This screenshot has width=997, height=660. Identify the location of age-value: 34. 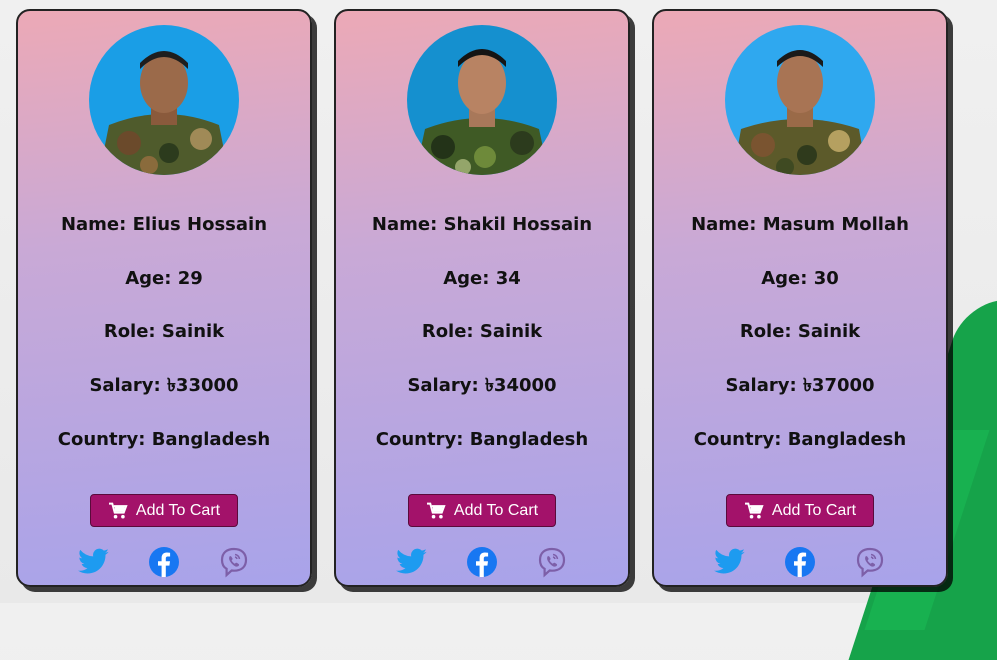
(508, 278).